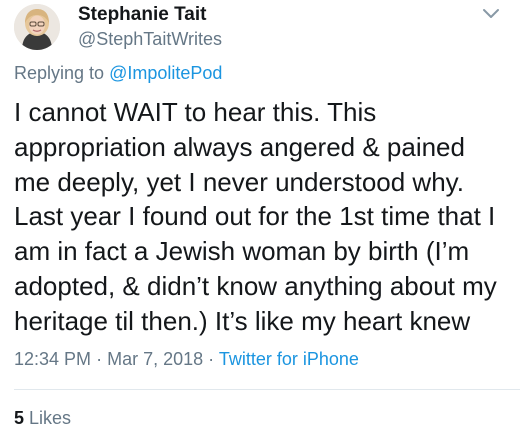 Image resolution: width=520 pixels, height=442 pixels. Describe the element at coordinates (239, 146) in the screenshot. I see `tweet-text-line: appropriation always angered & pained` at that location.